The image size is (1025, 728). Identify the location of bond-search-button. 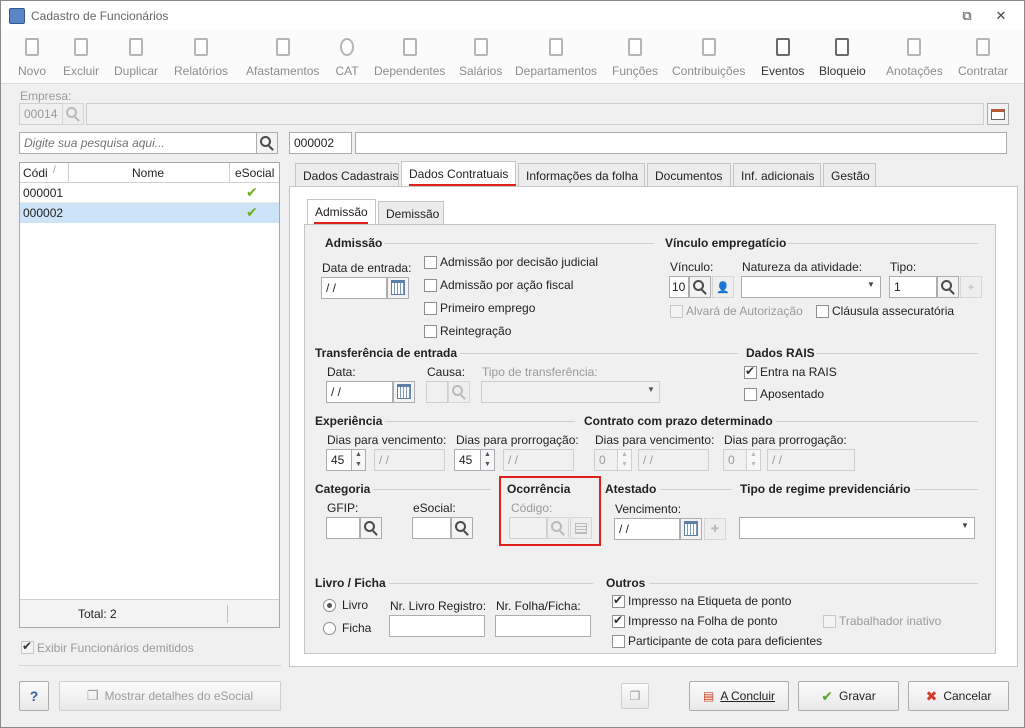
(700, 287).